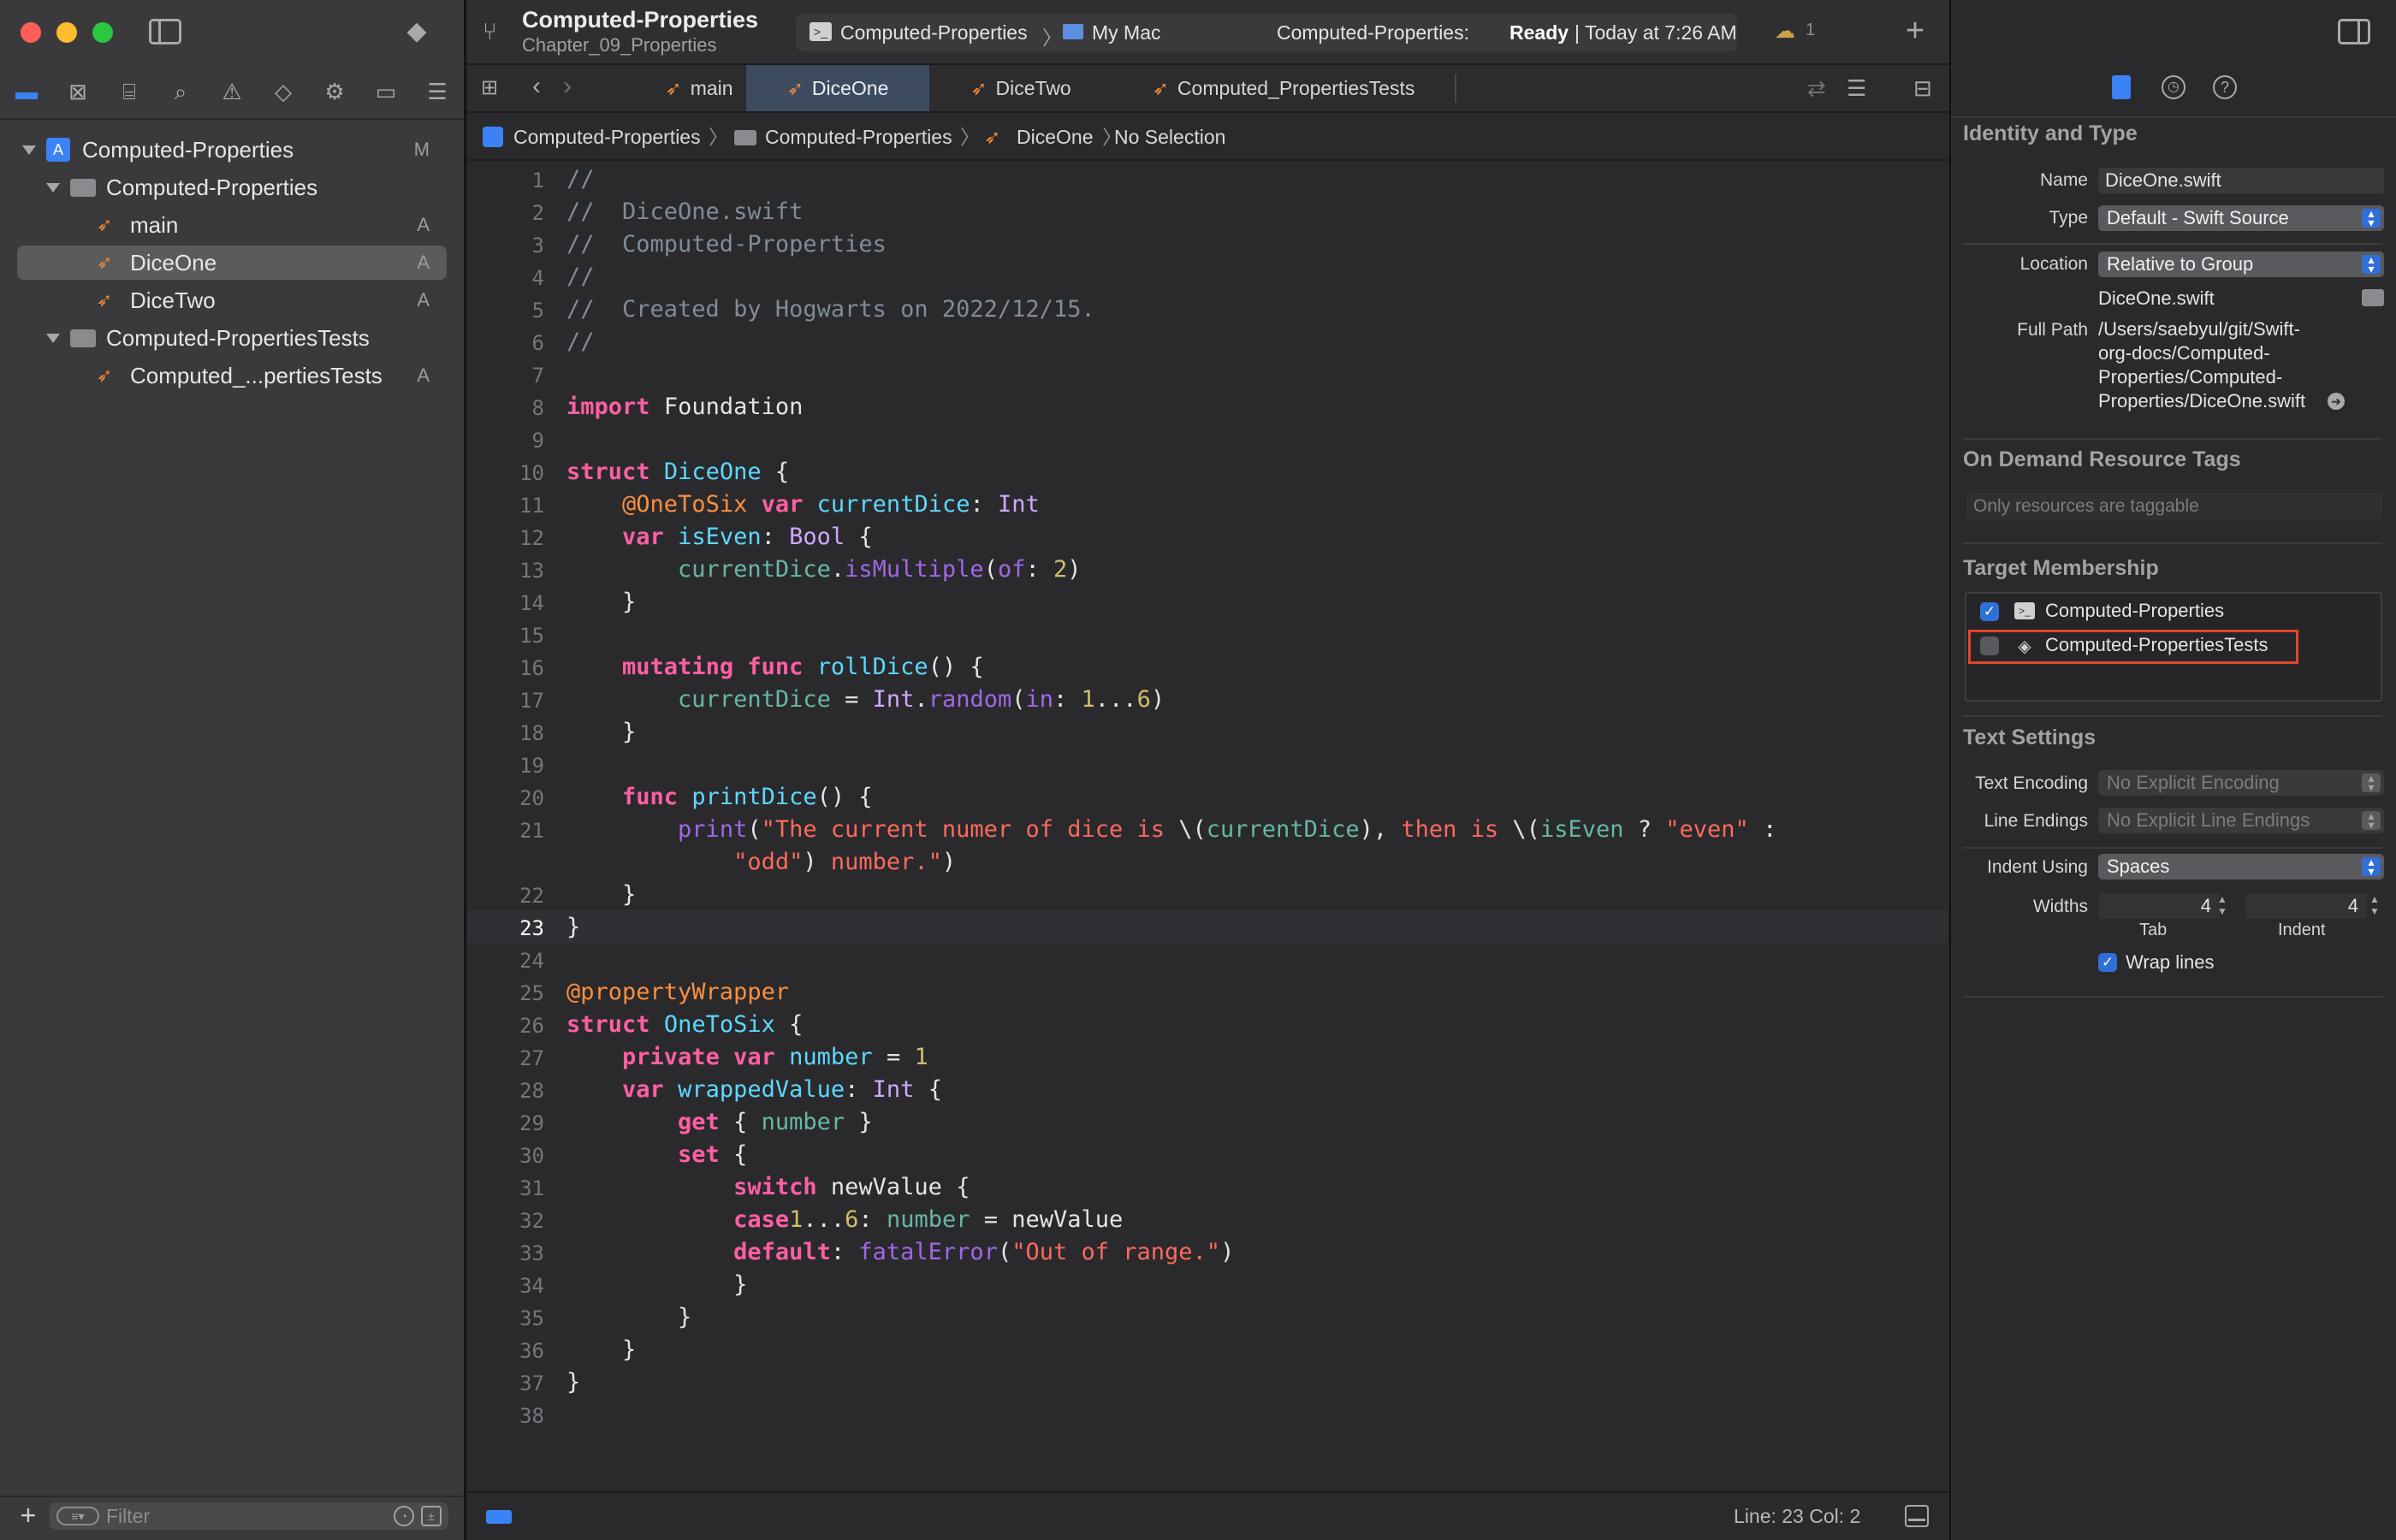 Image resolution: width=2396 pixels, height=1540 pixels. What do you see at coordinates (2241, 218) in the screenshot?
I see `type-popup: Default - Swift Source ▴ ▾` at bounding box center [2241, 218].